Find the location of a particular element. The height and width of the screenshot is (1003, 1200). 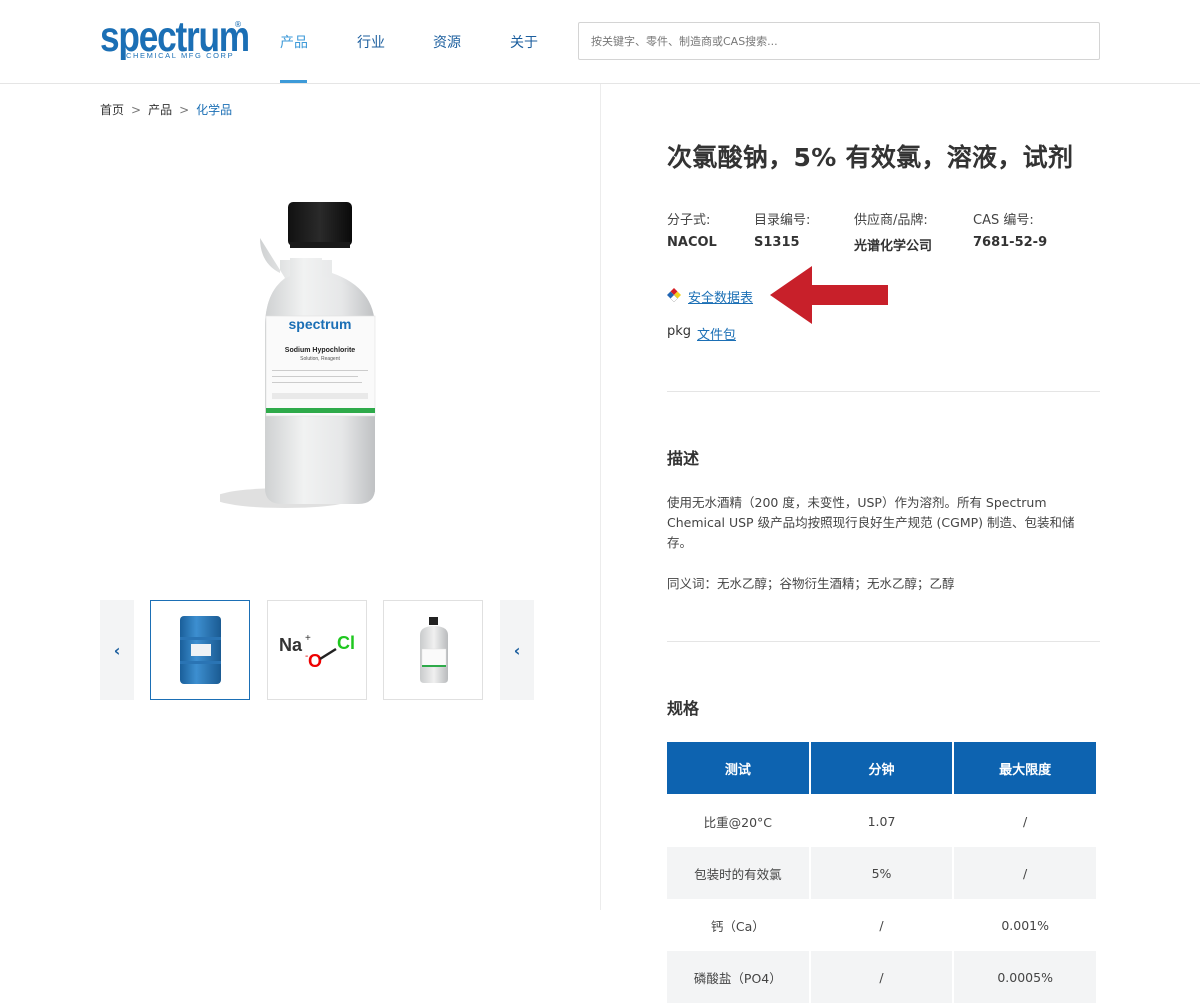

table-row: 包装时的有效氯 5% / is located at coordinates (881, 873).